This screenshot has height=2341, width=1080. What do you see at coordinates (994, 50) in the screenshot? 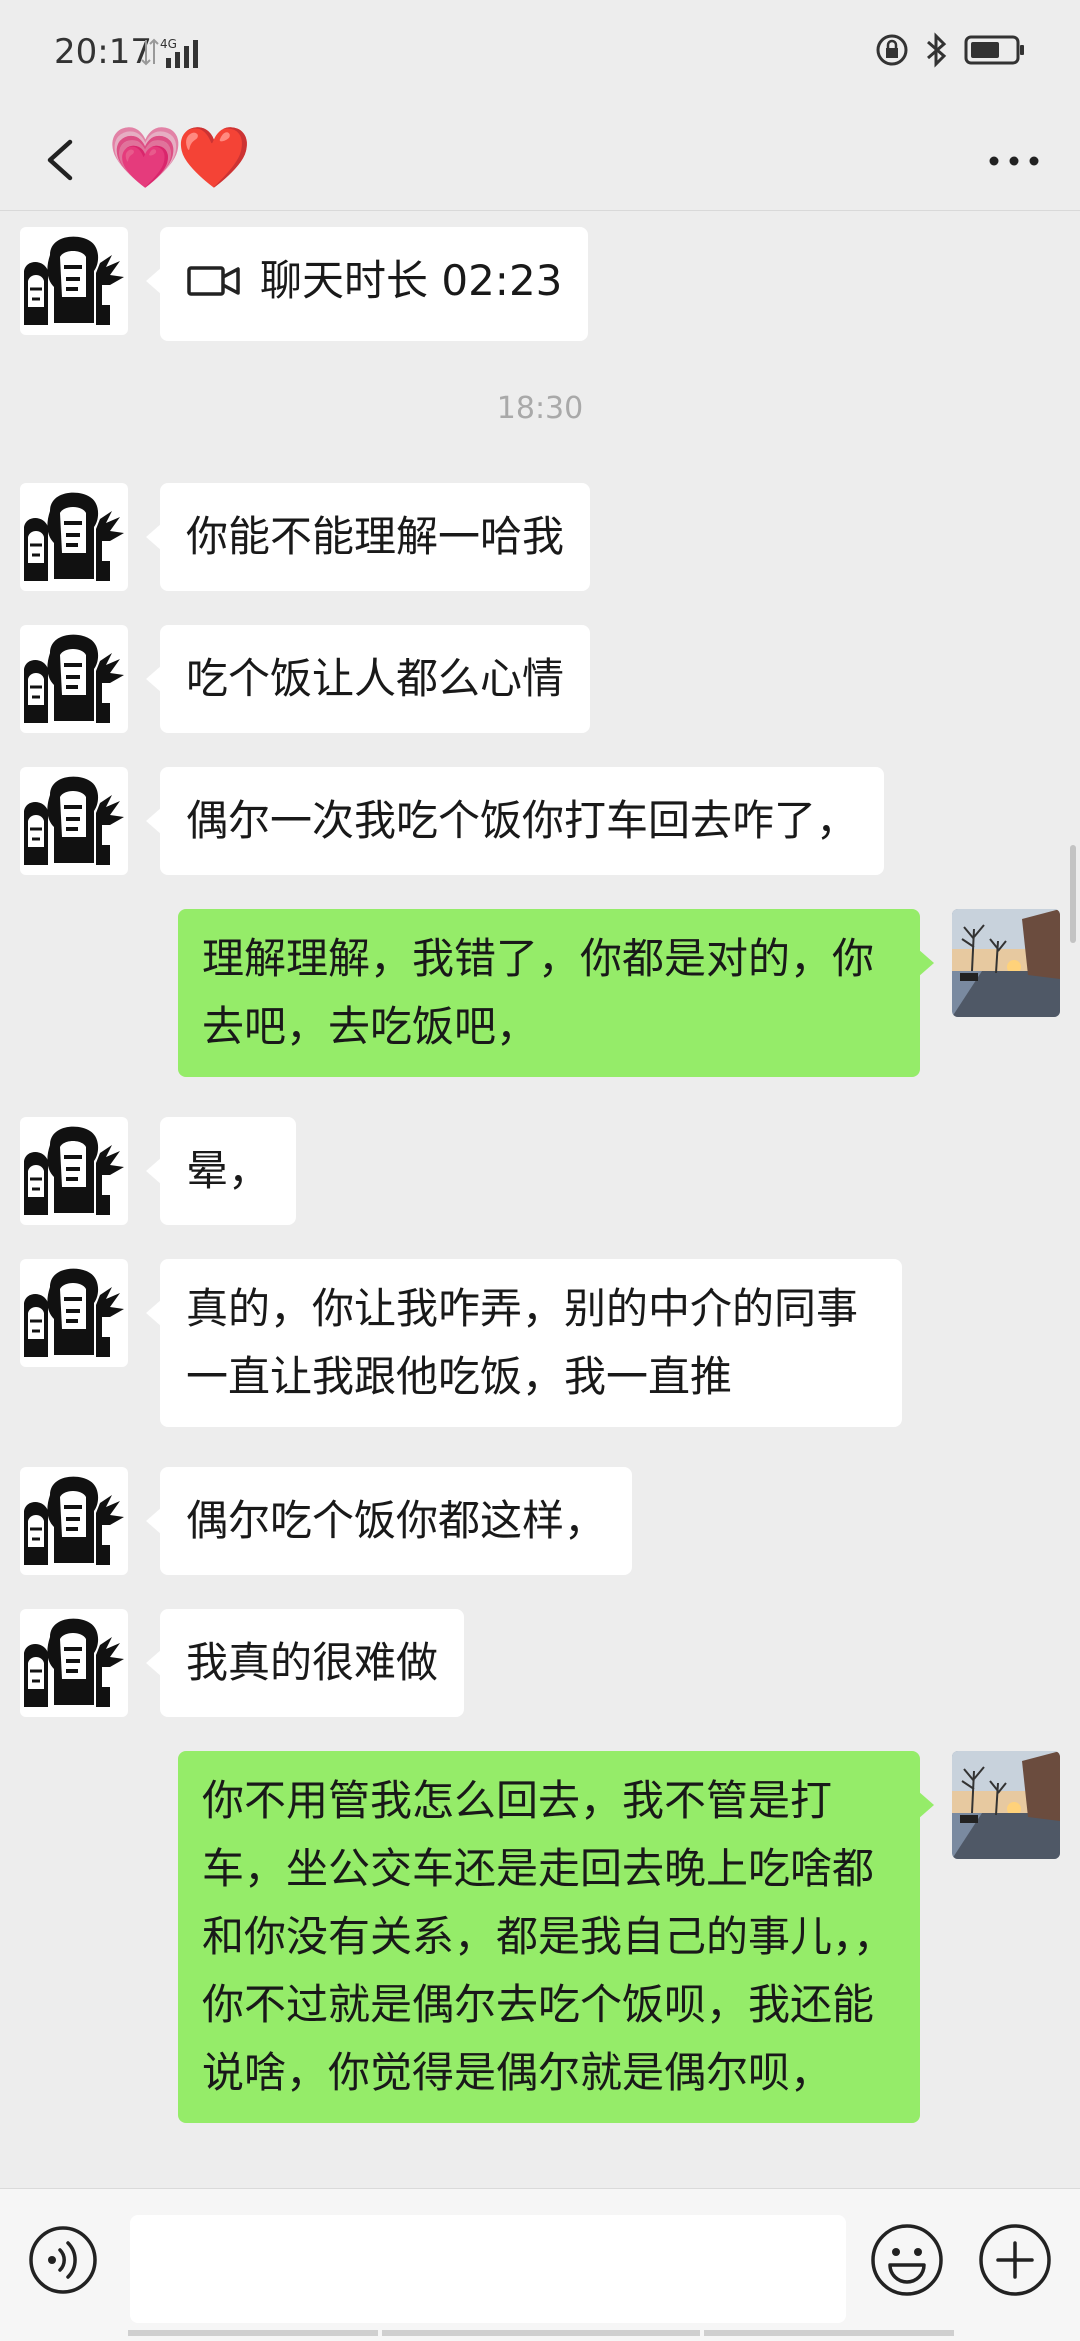
I see `battery-icon` at bounding box center [994, 50].